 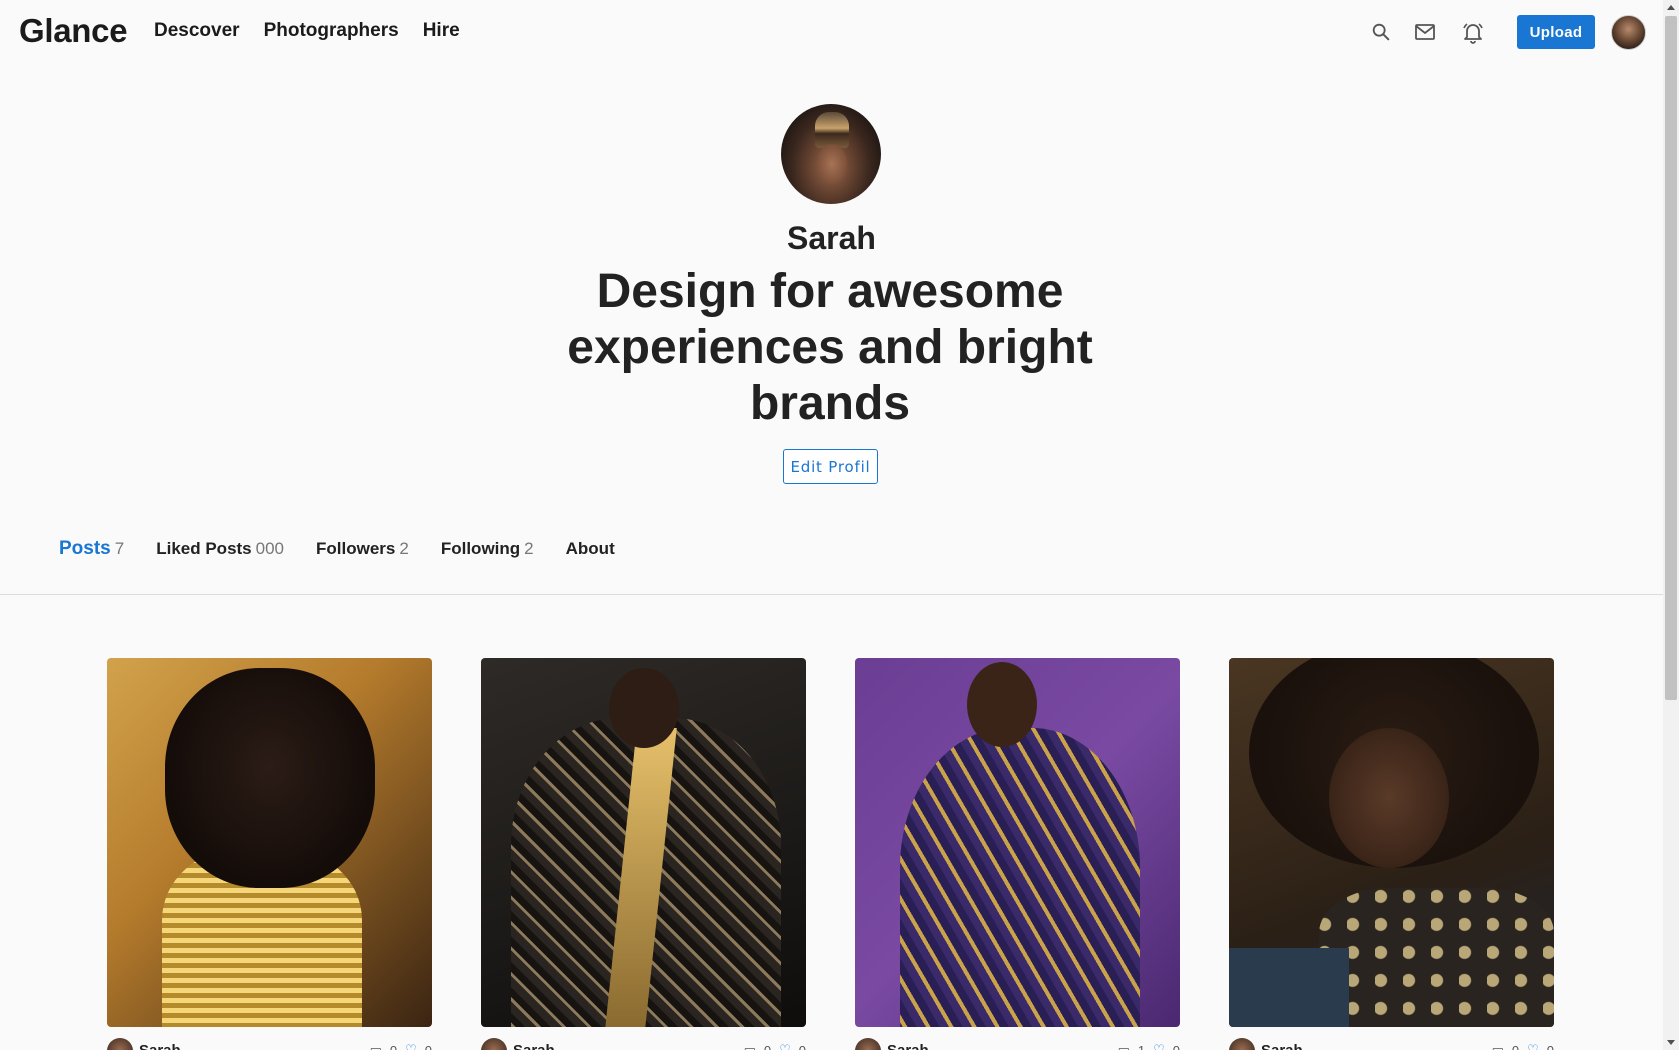 What do you see at coordinates (1556, 32) in the screenshot?
I see `upload-button: Upload` at bounding box center [1556, 32].